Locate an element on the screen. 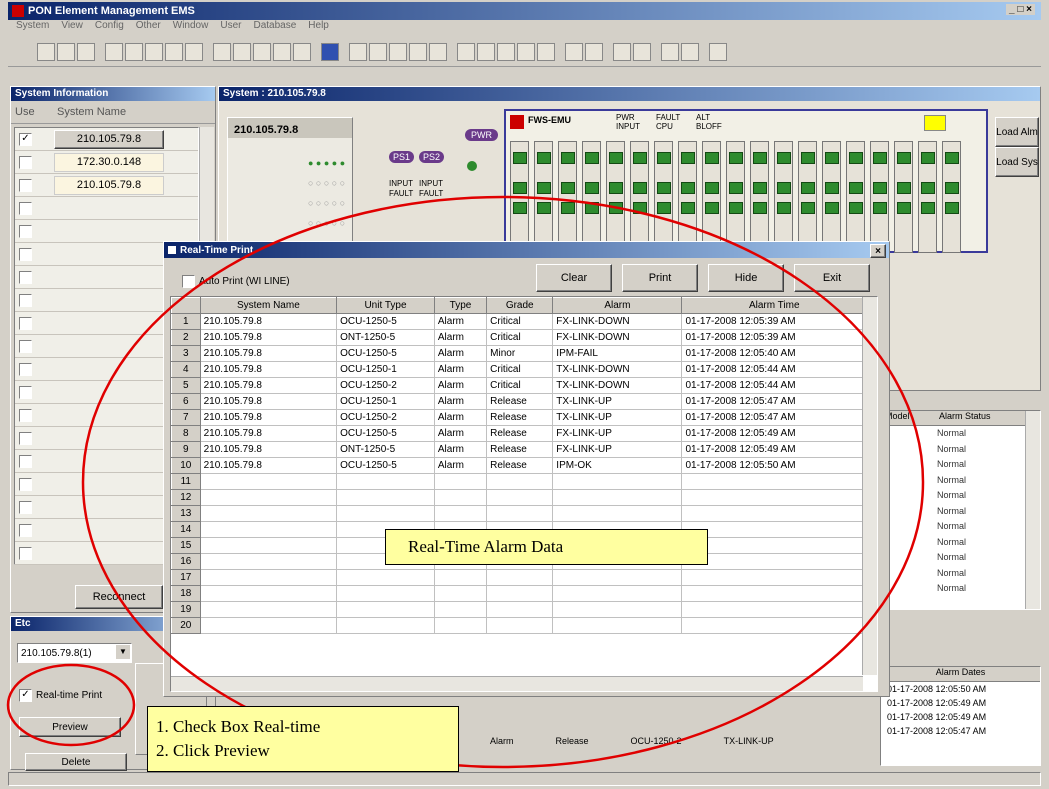 The width and height of the screenshot is (1049, 789). step-2-text: 2. Click Preview is located at coordinates (213, 750).